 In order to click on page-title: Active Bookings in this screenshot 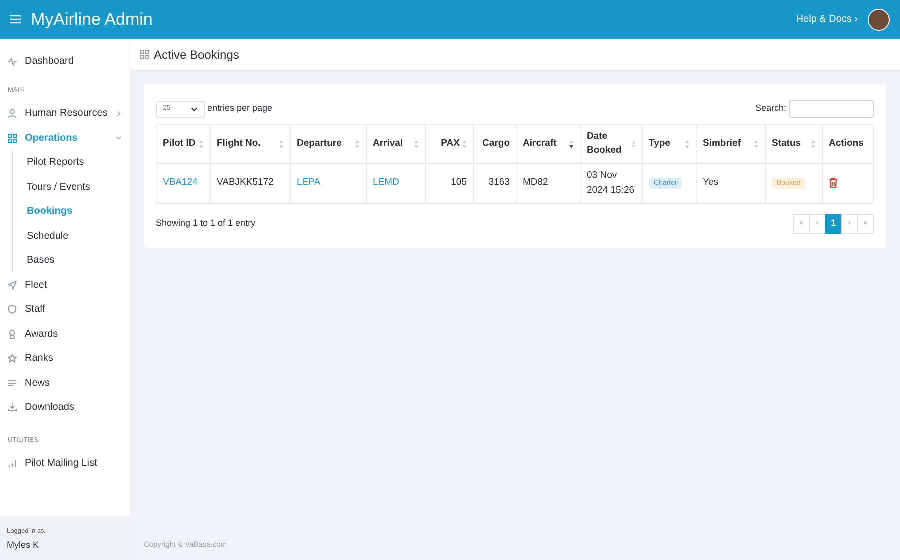, I will do `click(197, 55)`.